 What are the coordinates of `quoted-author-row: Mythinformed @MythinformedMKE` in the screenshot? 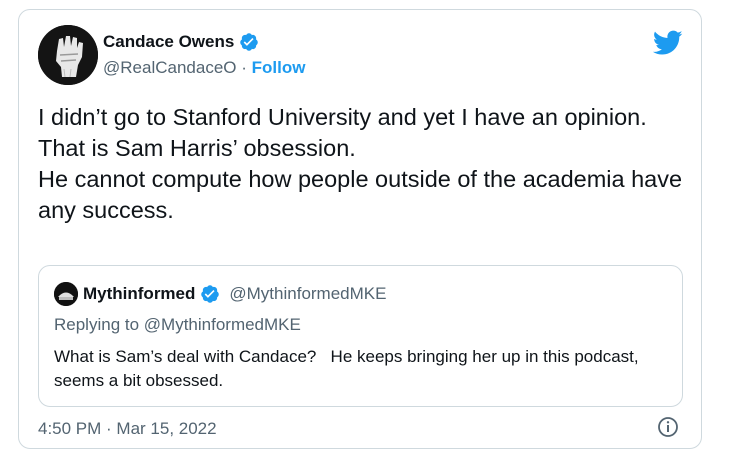 It's located at (220, 294).